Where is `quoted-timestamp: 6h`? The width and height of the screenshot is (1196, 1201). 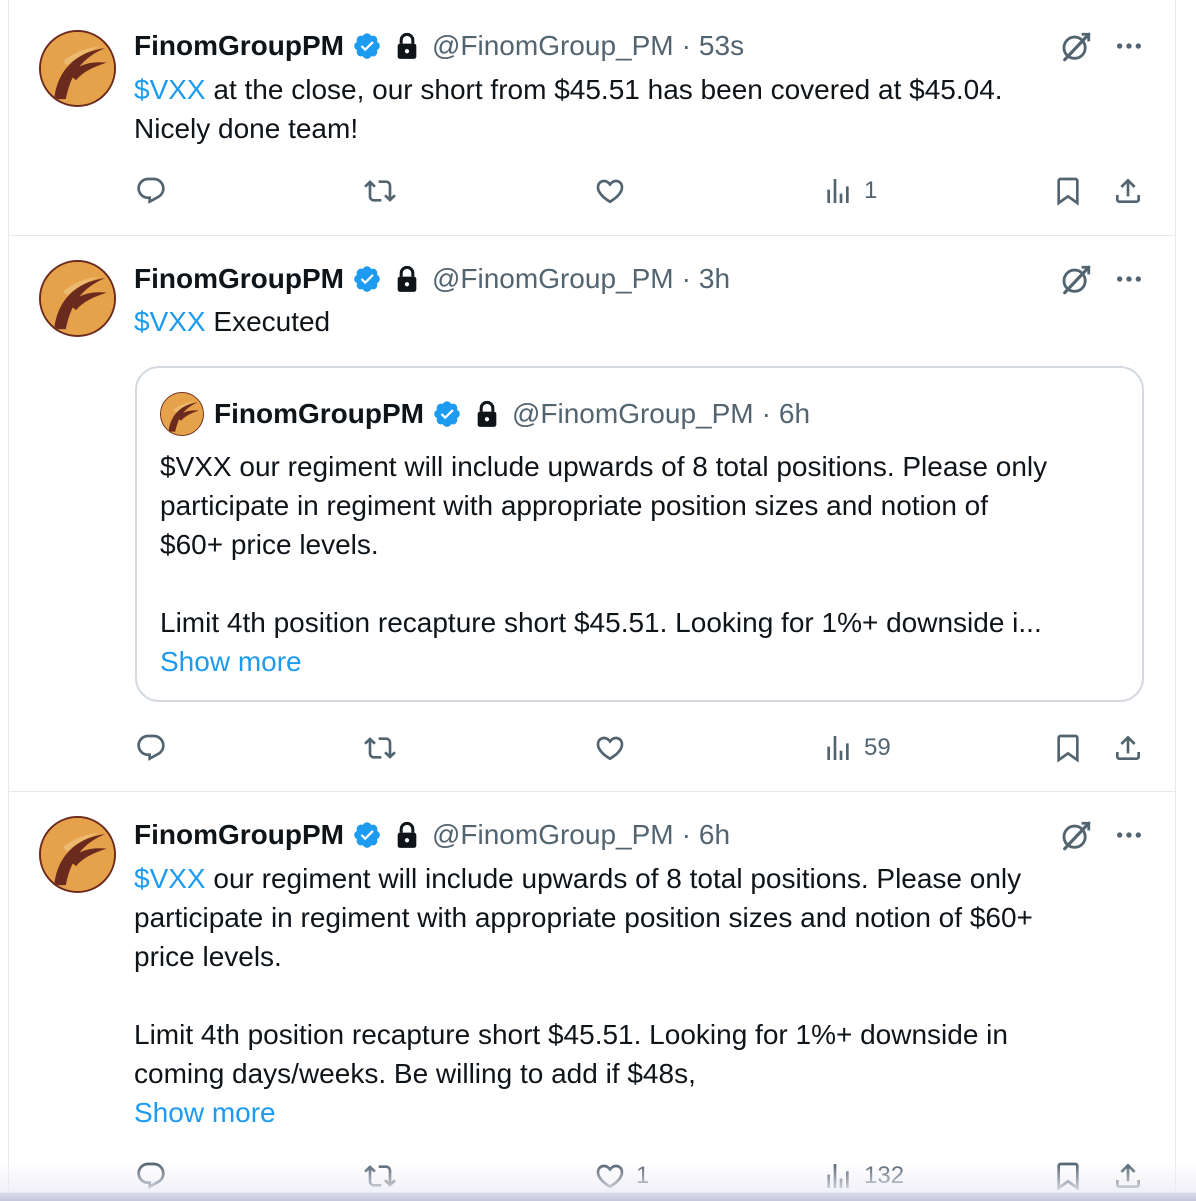 quoted-timestamp: 6h is located at coordinates (794, 413).